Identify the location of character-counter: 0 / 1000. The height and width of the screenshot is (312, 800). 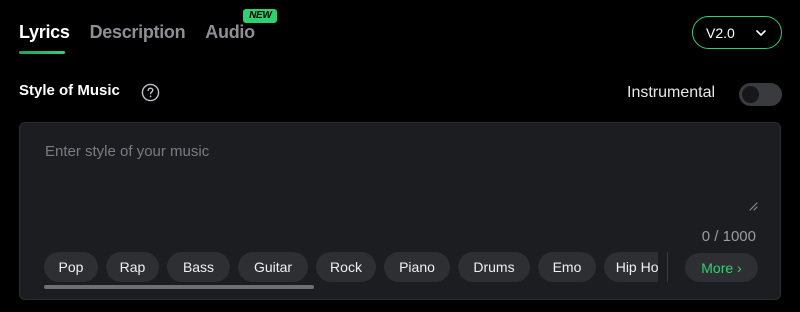
(728, 236).